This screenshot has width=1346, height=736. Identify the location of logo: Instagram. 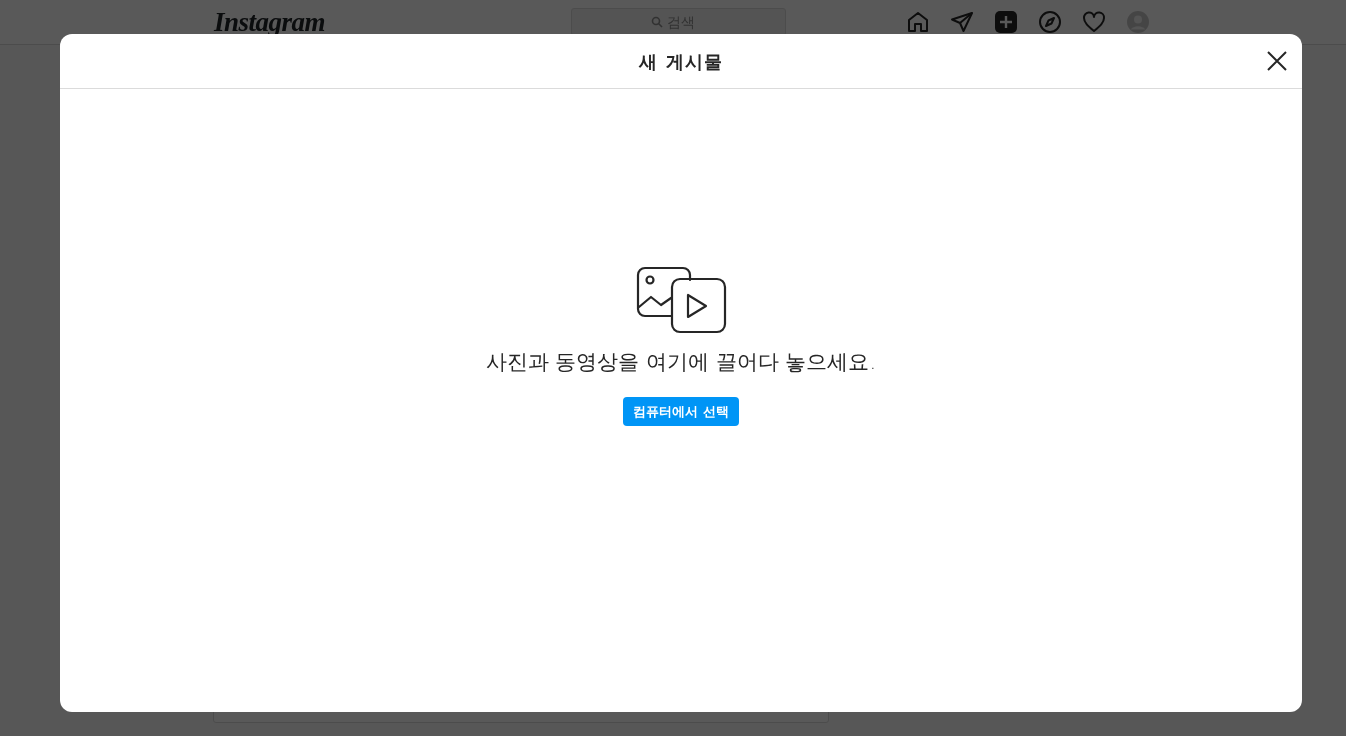
(270, 22).